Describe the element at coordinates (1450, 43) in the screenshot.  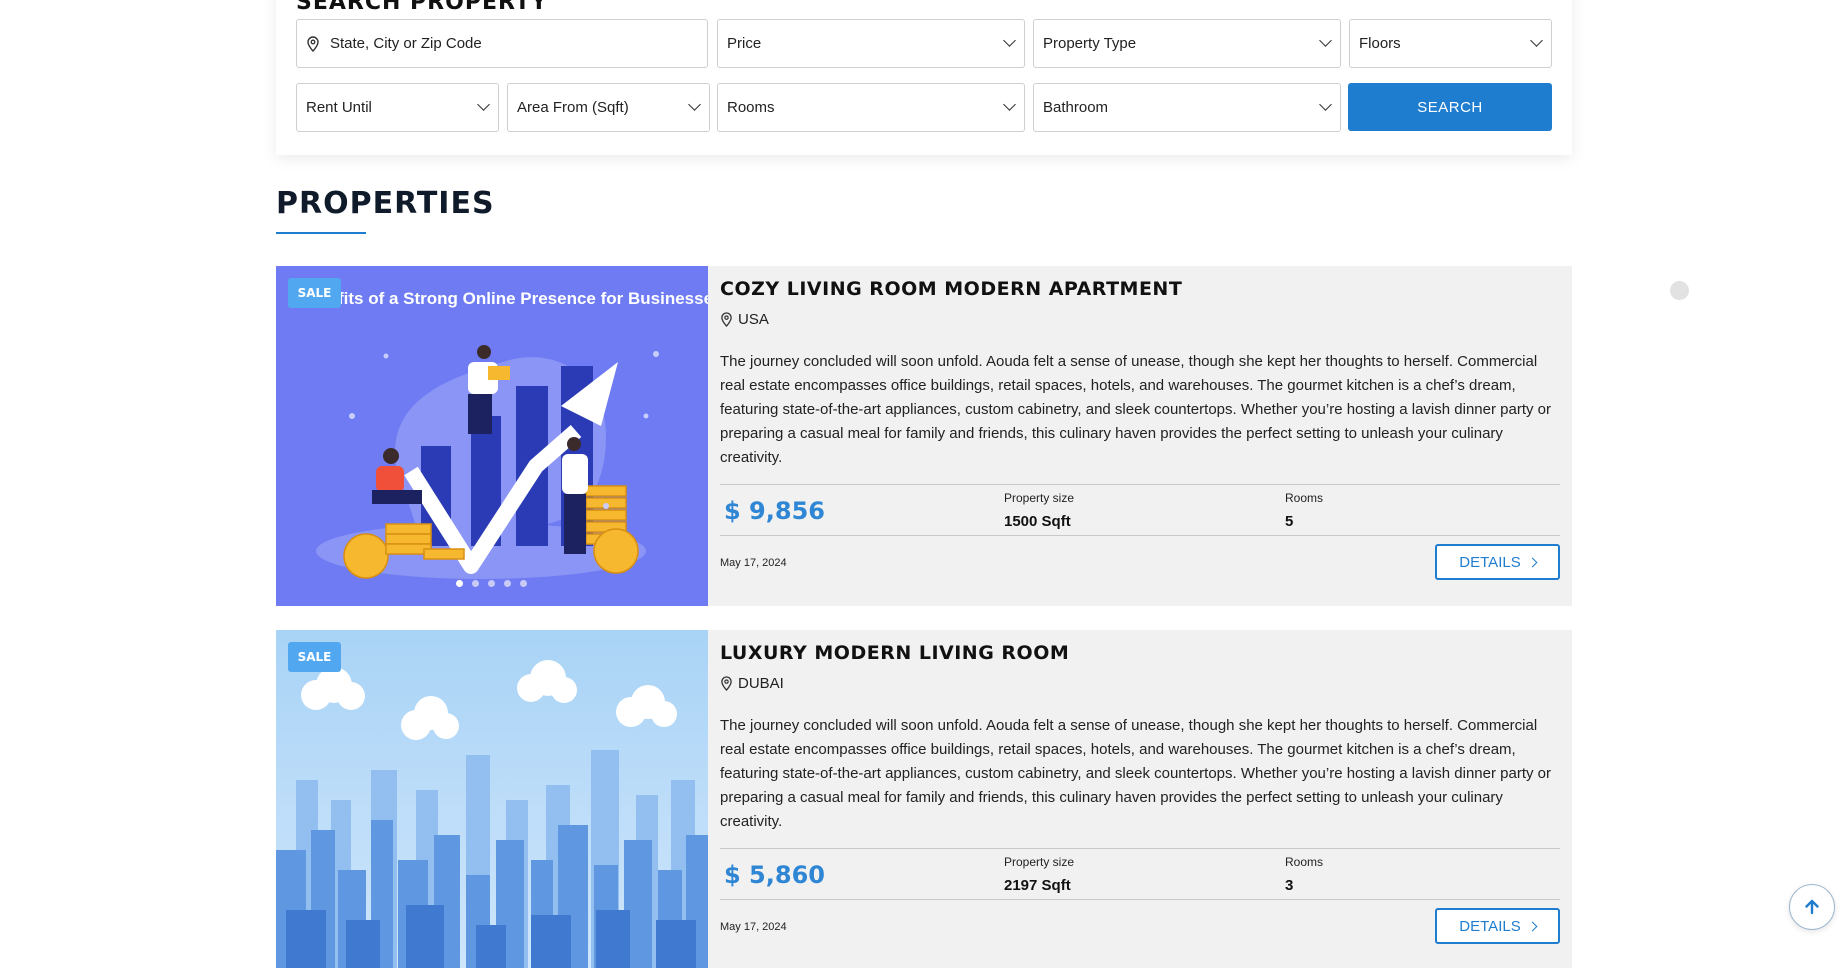
I see `floors-select: Floors` at that location.